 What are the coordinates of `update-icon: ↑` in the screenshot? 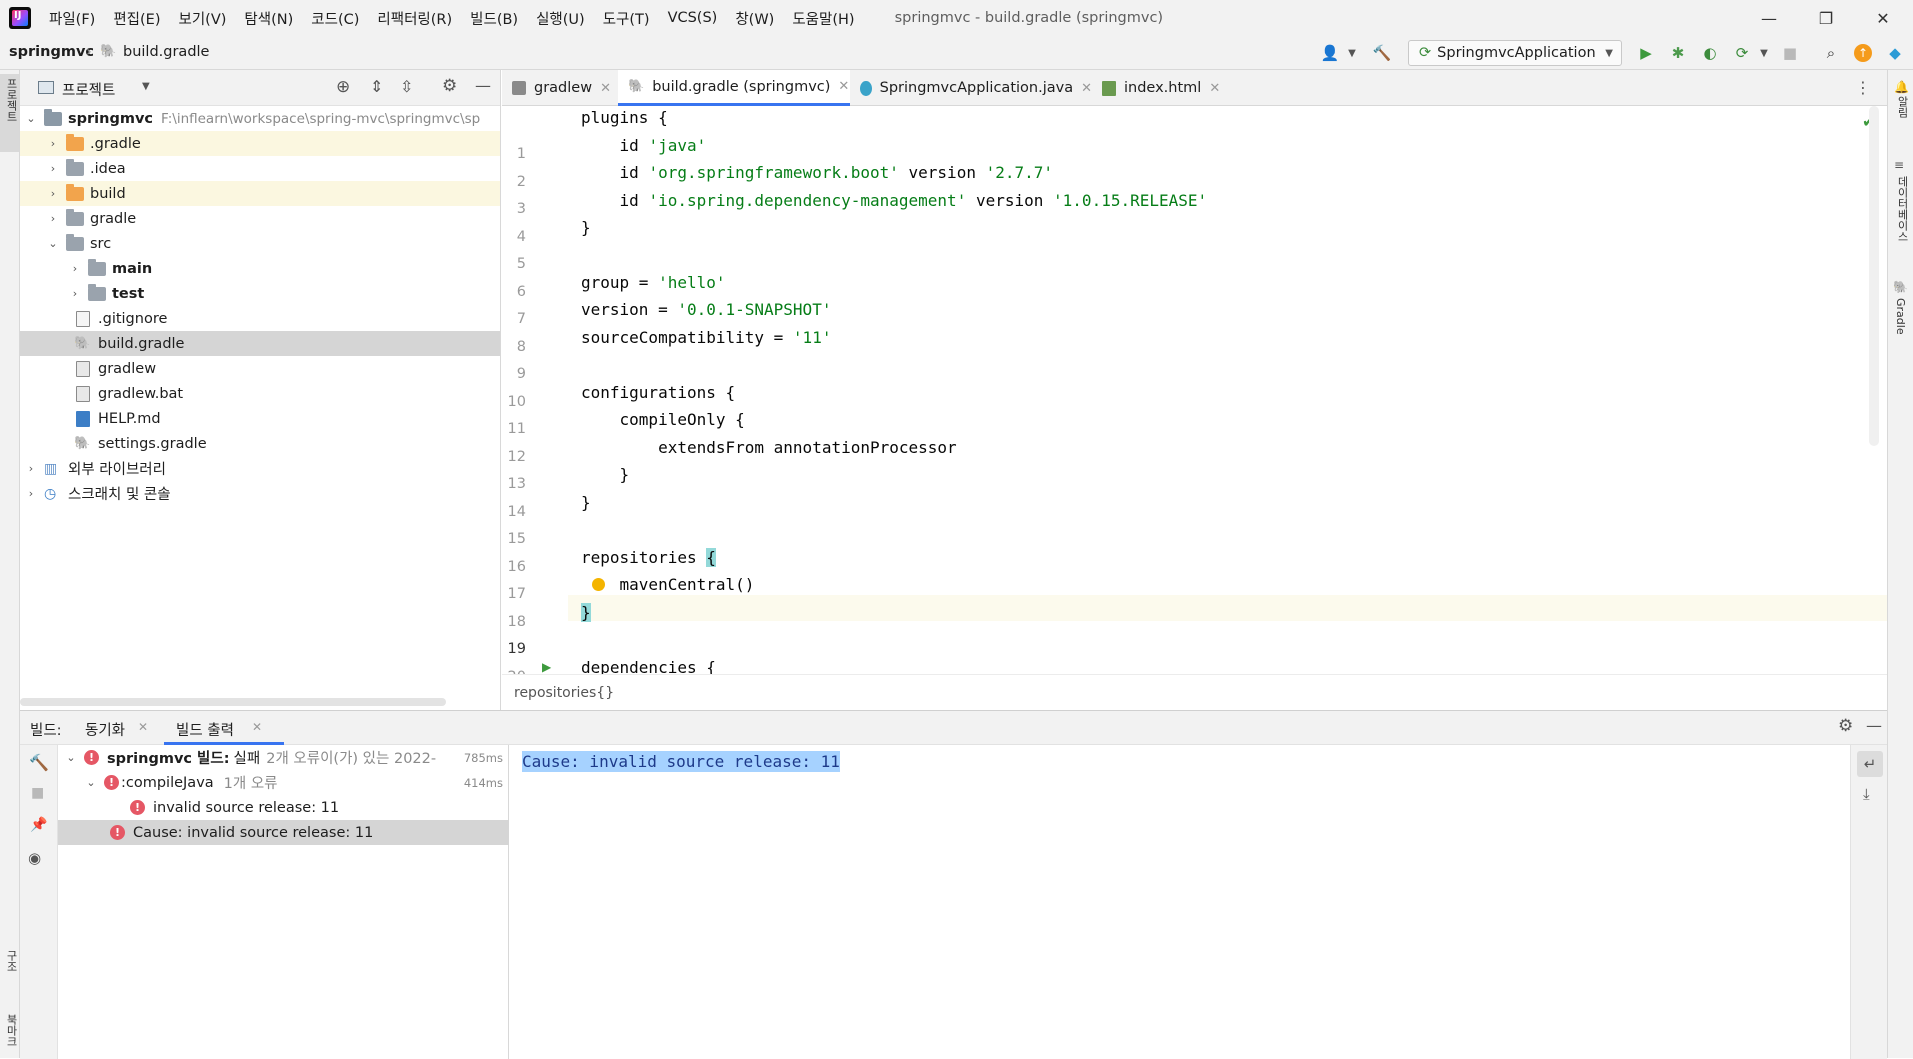 It's located at (1863, 53).